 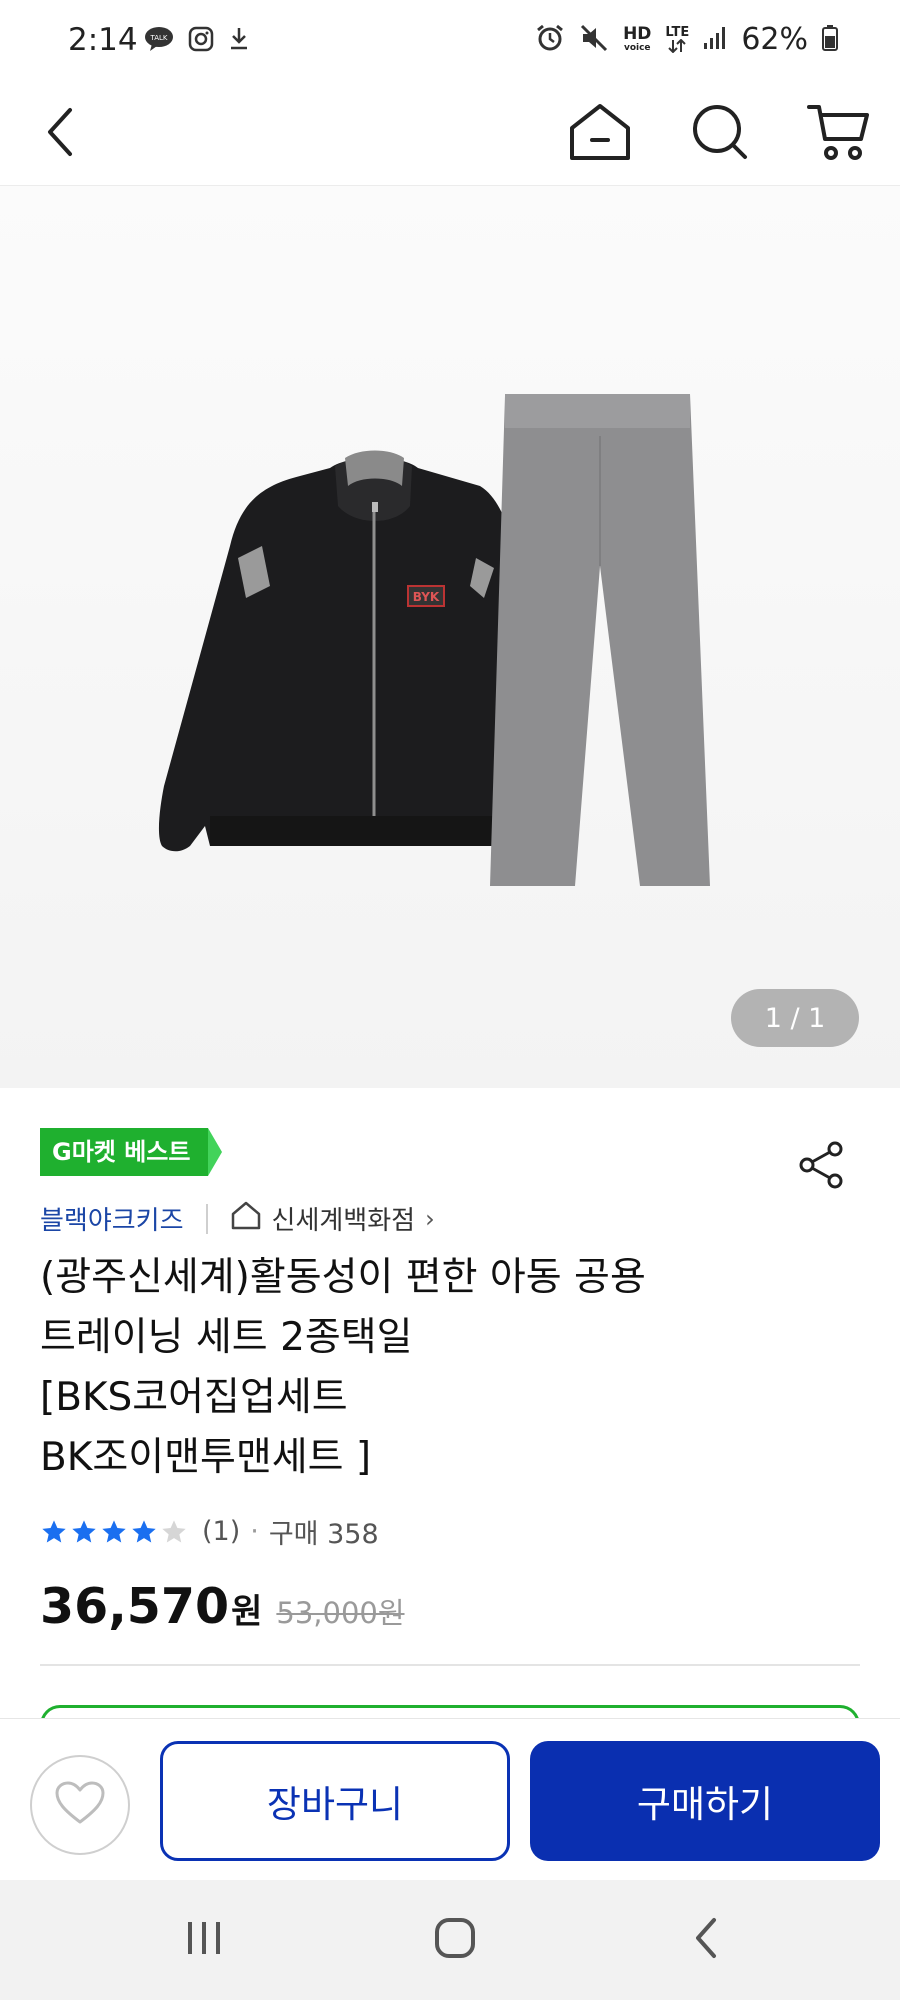 I want to click on talk-icon: TALK, so click(x=159, y=41).